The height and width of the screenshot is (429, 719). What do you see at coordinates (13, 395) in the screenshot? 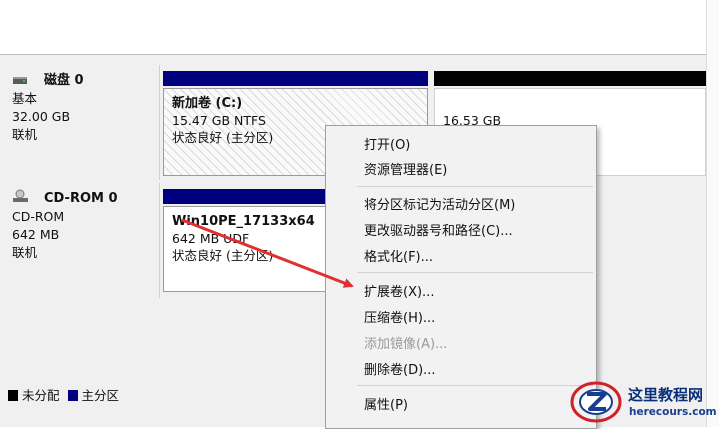
I see `legend-swatch-unallocated` at bounding box center [13, 395].